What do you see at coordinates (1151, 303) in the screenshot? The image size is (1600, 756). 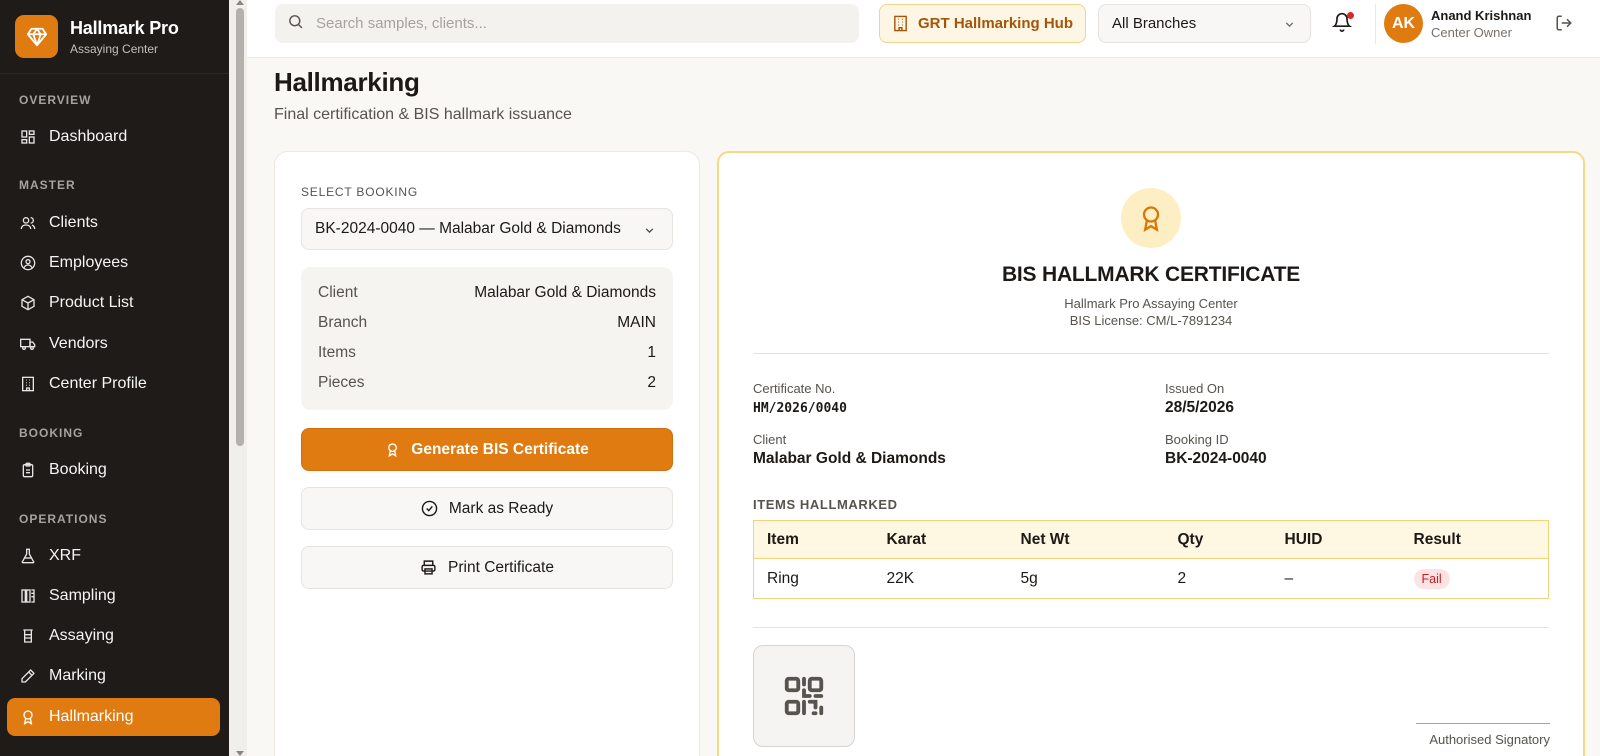 I see `certificate-org: Hallmark Pro Assaying Center` at bounding box center [1151, 303].